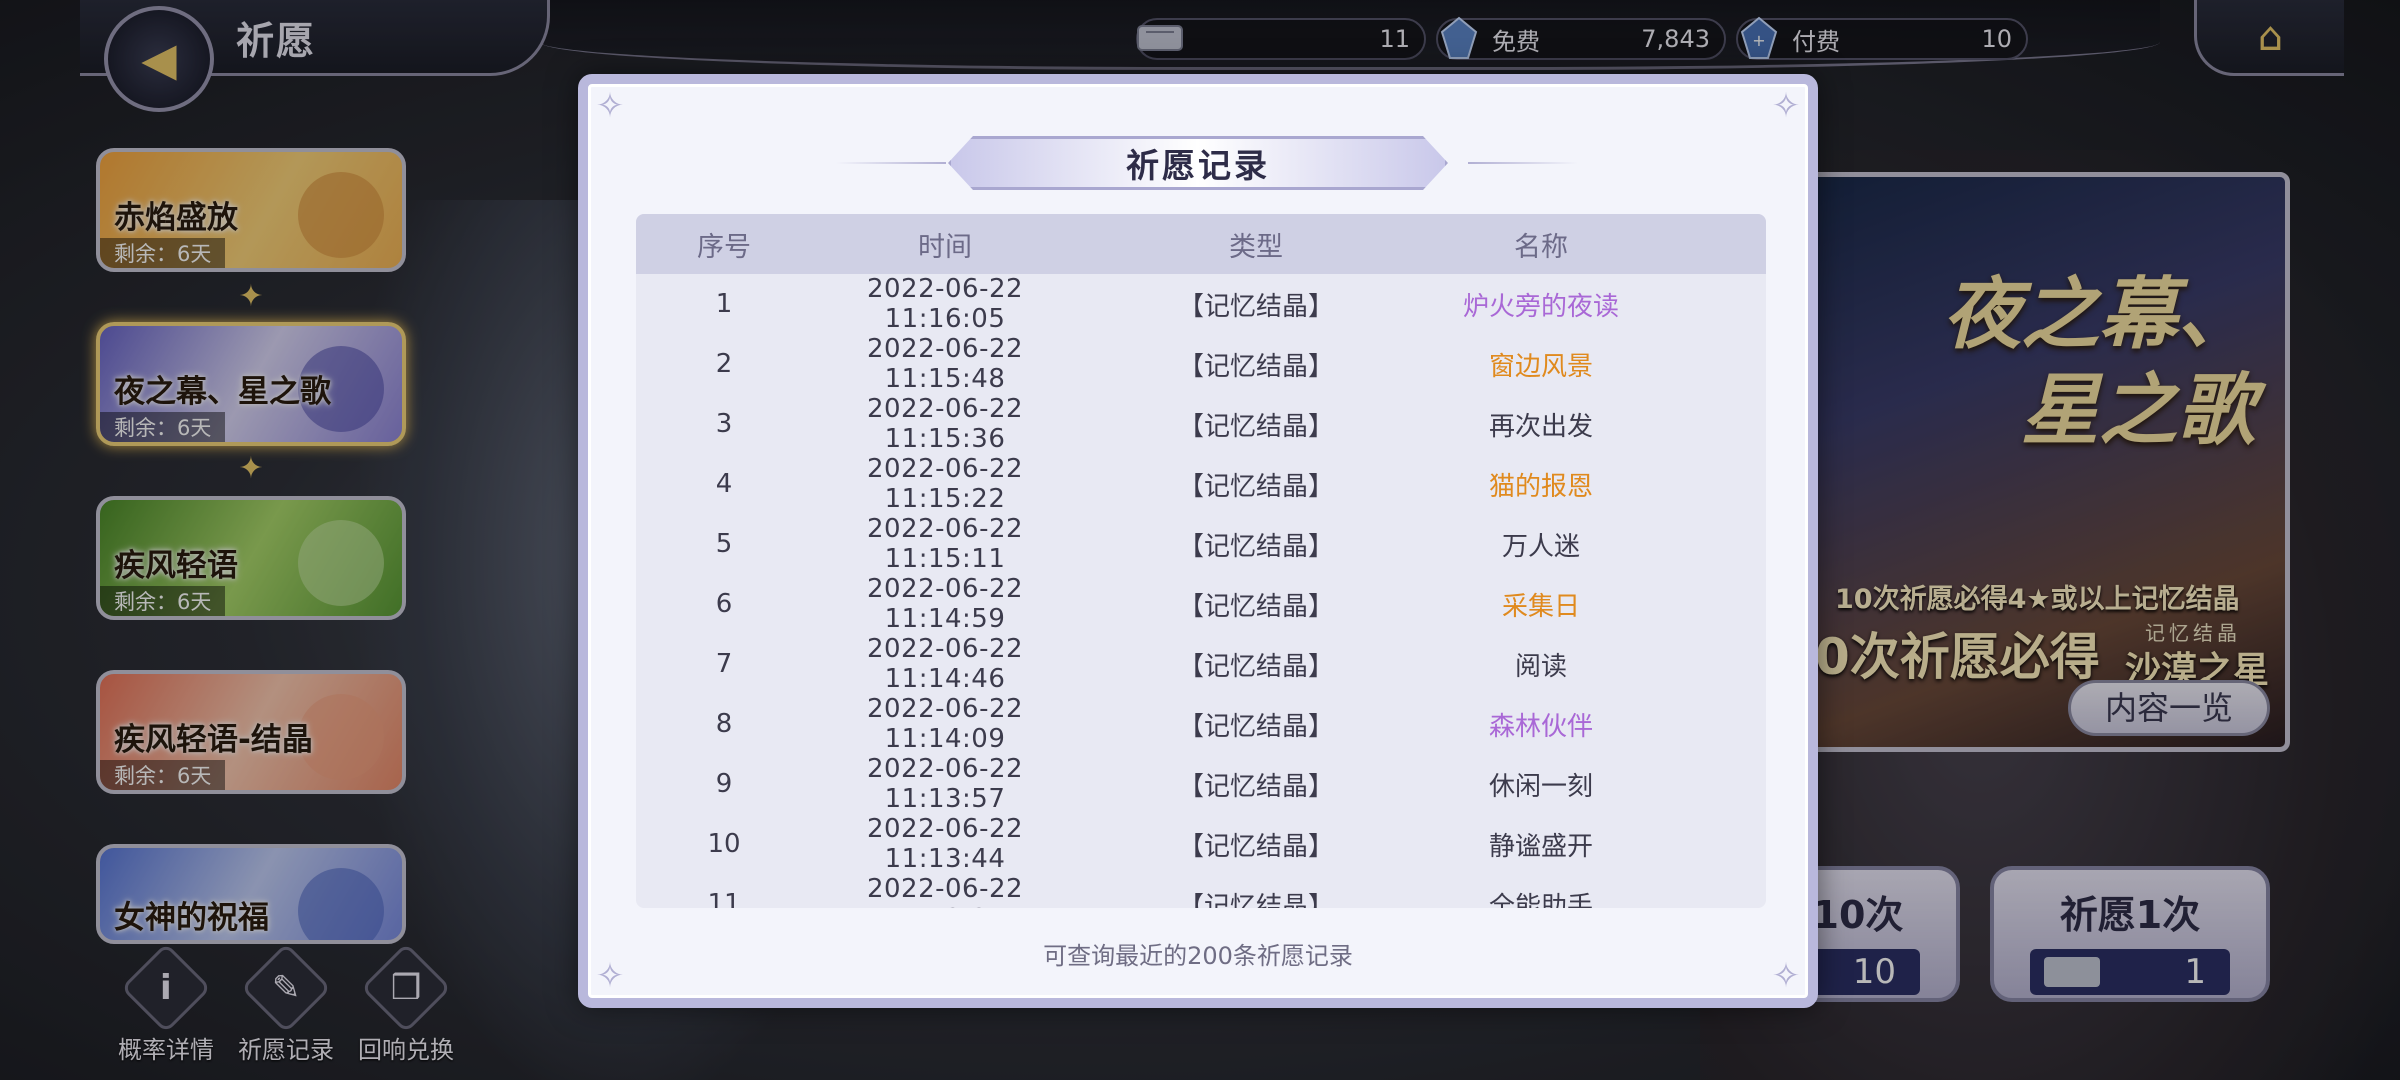 The height and width of the screenshot is (1080, 2400). What do you see at coordinates (1540, 606) in the screenshot?
I see `row-name: 采集日` at bounding box center [1540, 606].